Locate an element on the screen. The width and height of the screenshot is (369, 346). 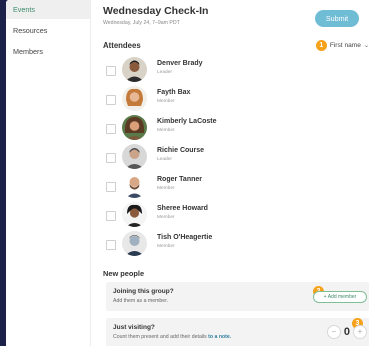
attendee-name: Kimberly LaCoste is located at coordinates (187, 121).